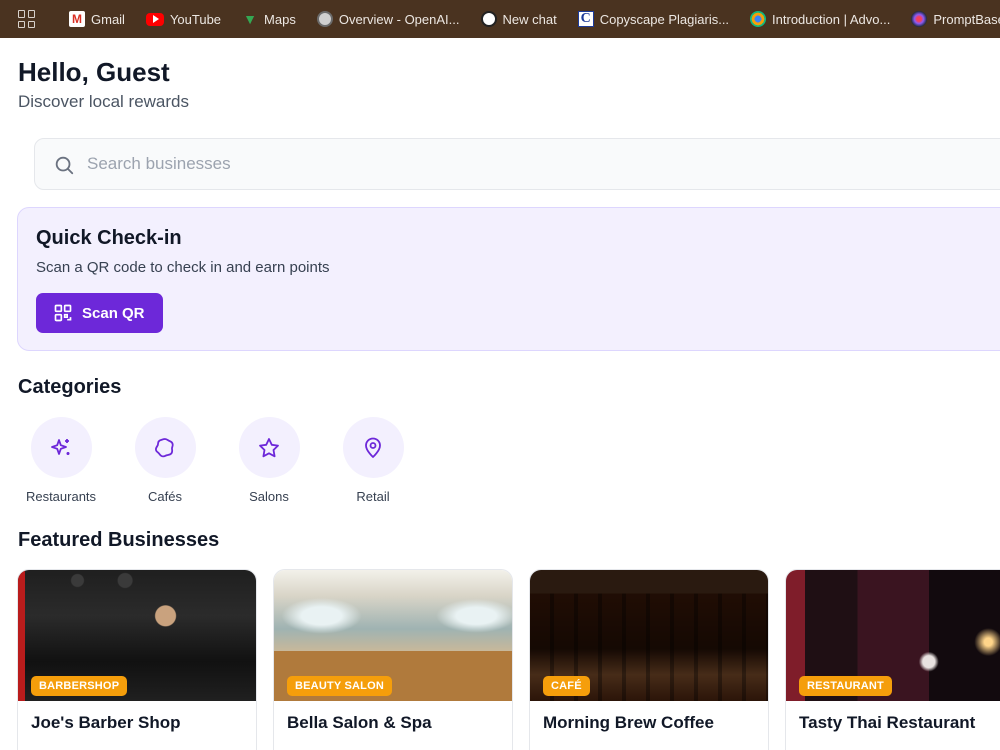 This screenshot has height=750, width=1000. I want to click on bookmark-youtube: YouTube, so click(183, 19).